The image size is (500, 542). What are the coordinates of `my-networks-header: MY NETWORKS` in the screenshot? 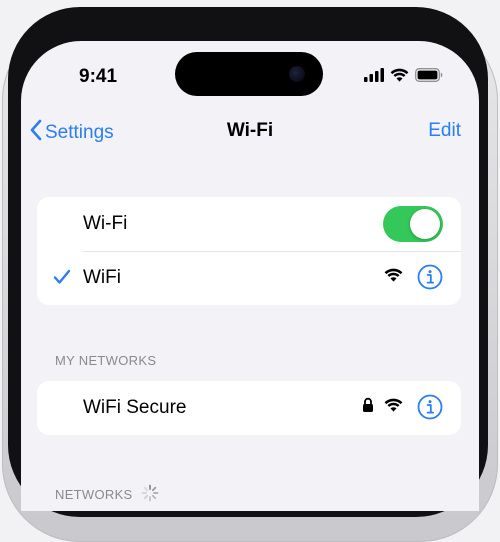 It's located at (106, 360).